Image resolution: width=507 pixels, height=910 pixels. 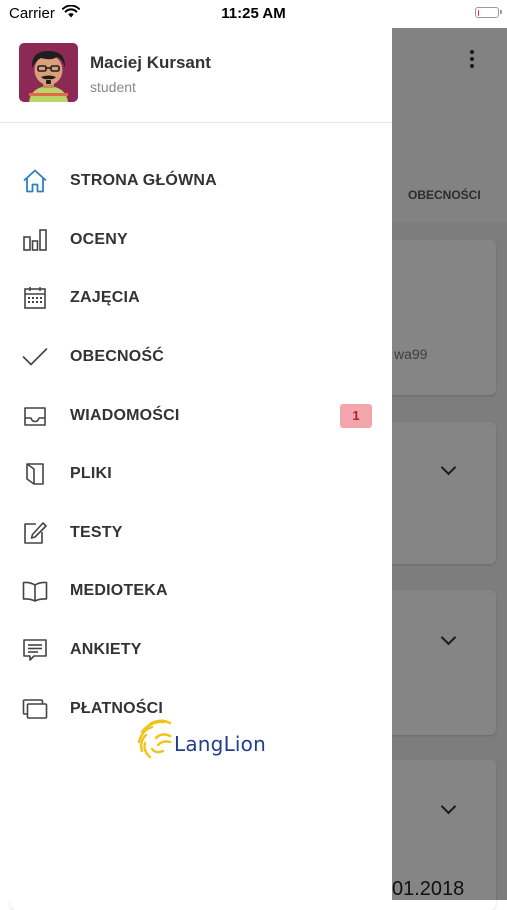 I want to click on book-icon, so click(x=35, y=592).